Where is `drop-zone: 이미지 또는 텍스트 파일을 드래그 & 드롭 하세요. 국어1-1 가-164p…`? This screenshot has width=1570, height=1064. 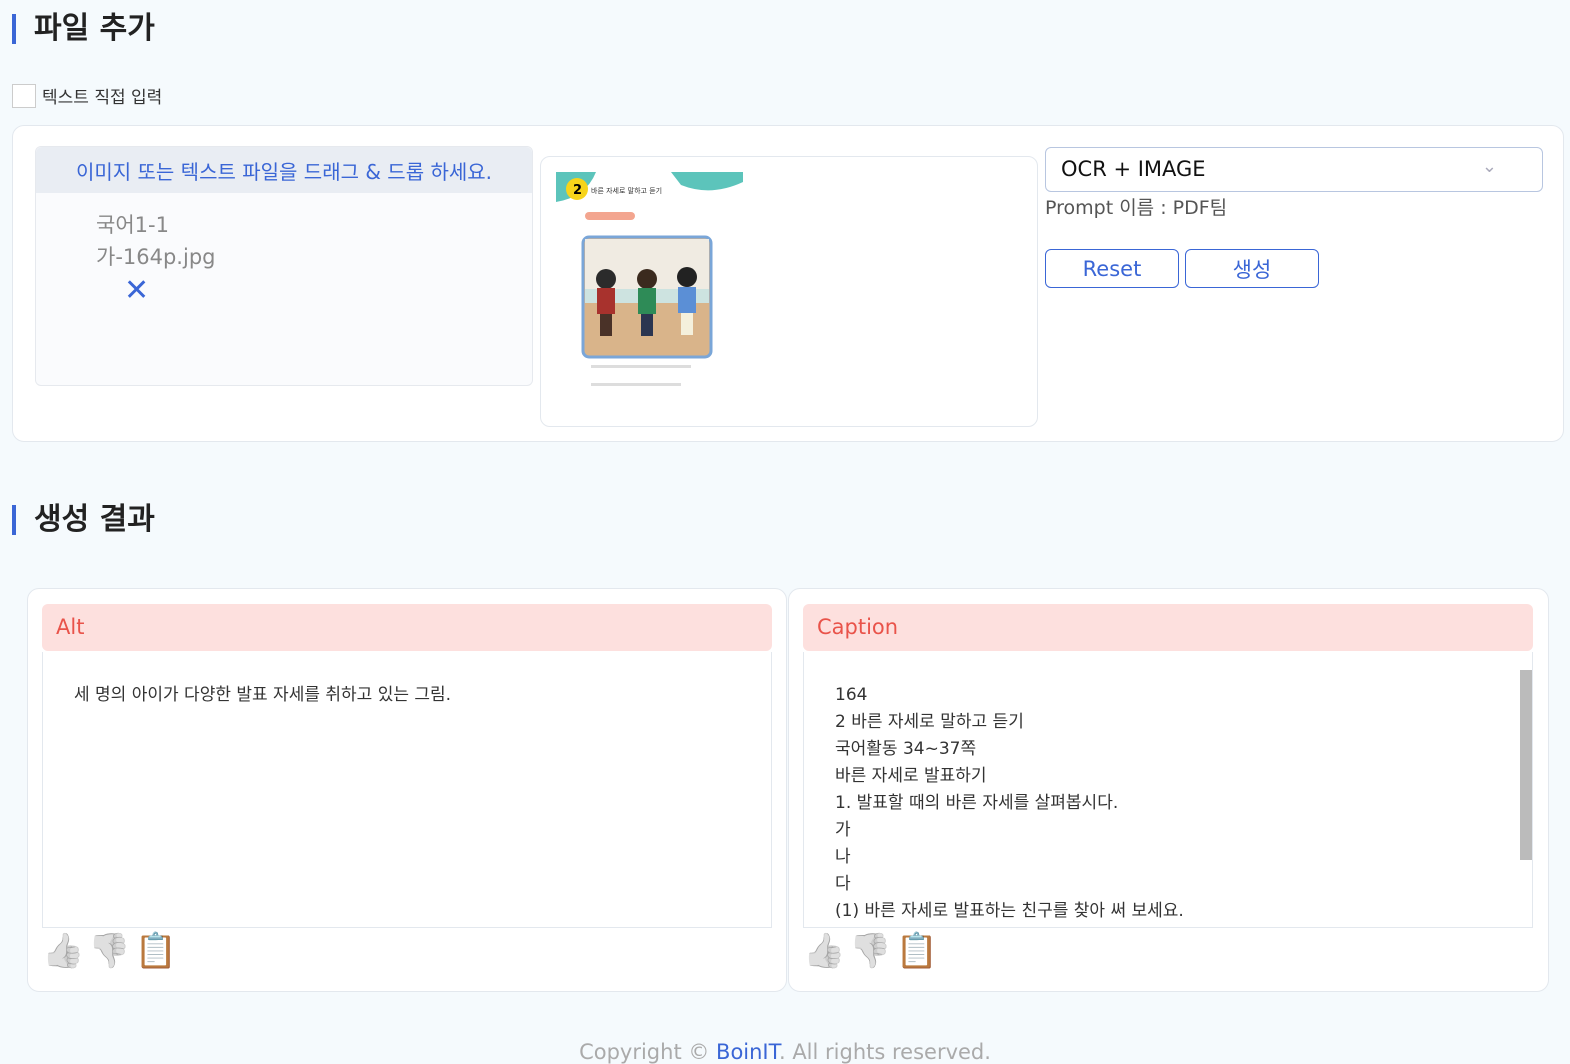
drop-zone: 이미지 또는 텍스트 파일을 드래그 & 드롭 하세요. 국어1-1 가-164p… is located at coordinates (284, 266).